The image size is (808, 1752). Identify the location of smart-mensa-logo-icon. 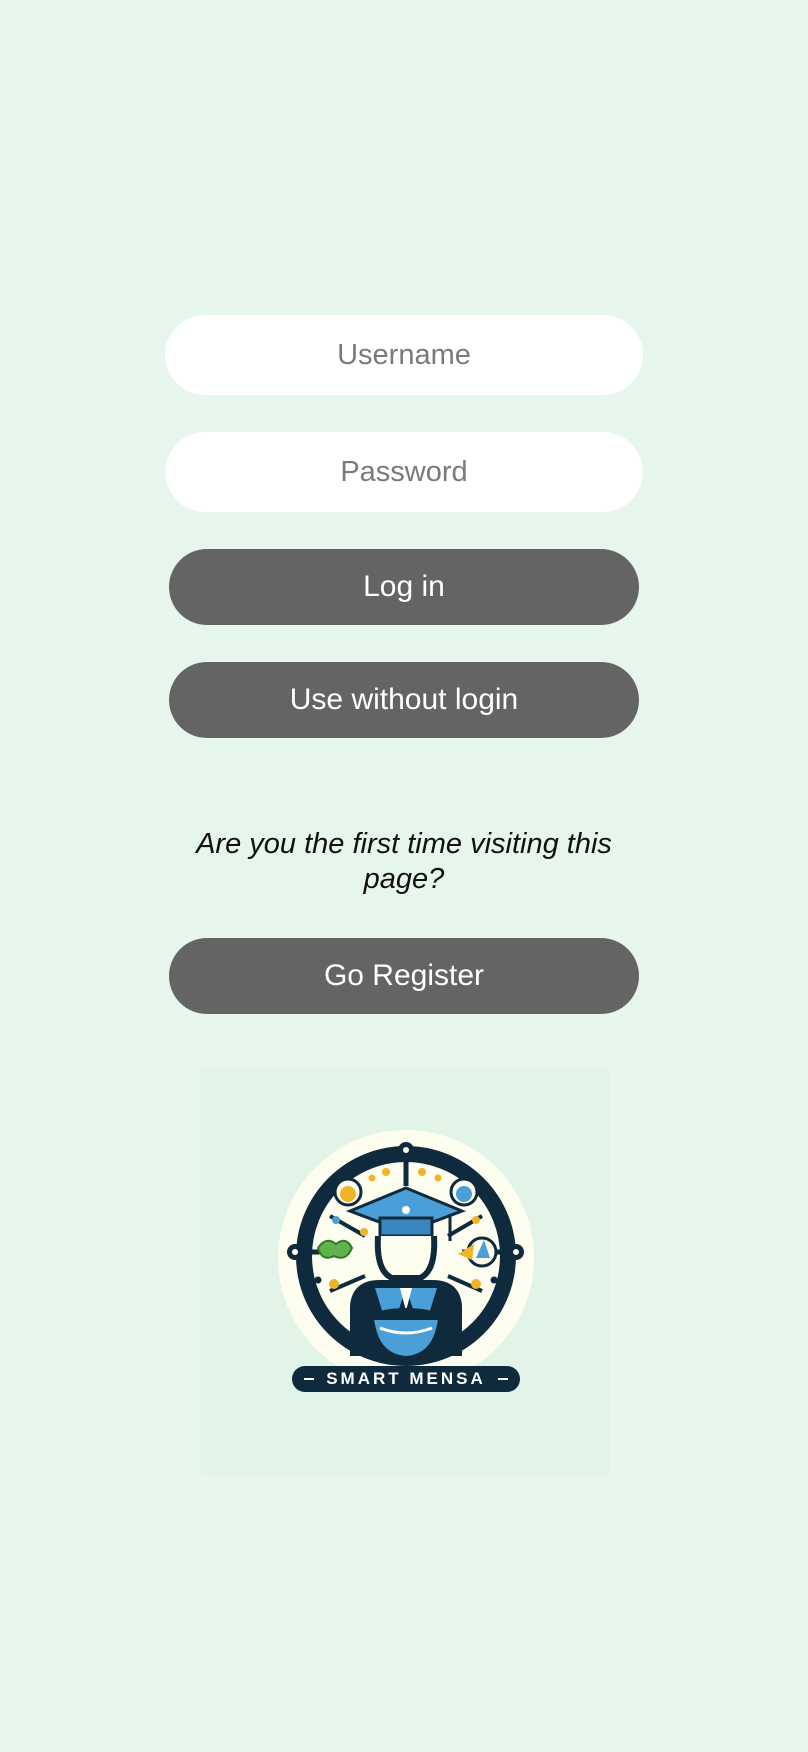
(406, 1261).